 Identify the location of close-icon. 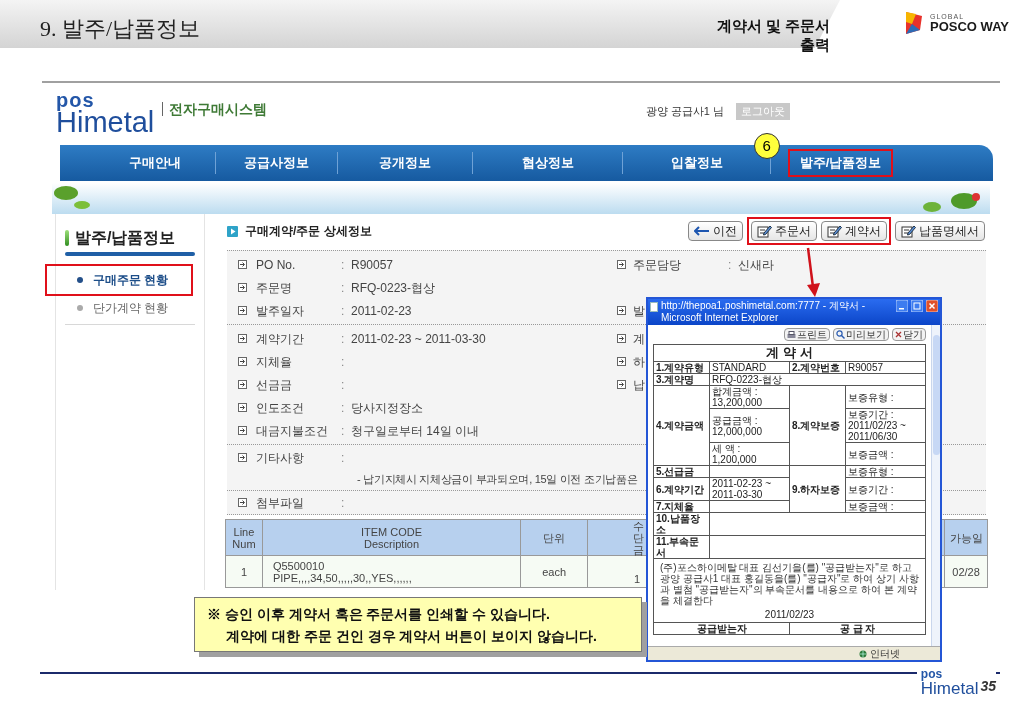
(932, 306).